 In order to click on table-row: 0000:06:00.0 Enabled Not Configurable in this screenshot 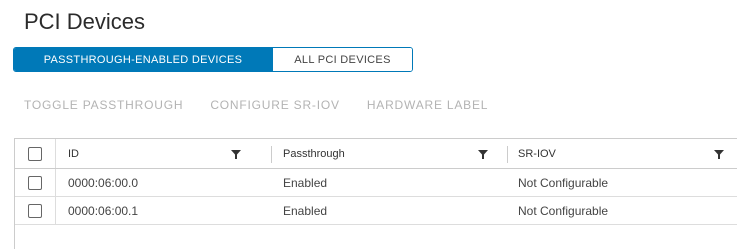, I will do `click(376, 183)`.